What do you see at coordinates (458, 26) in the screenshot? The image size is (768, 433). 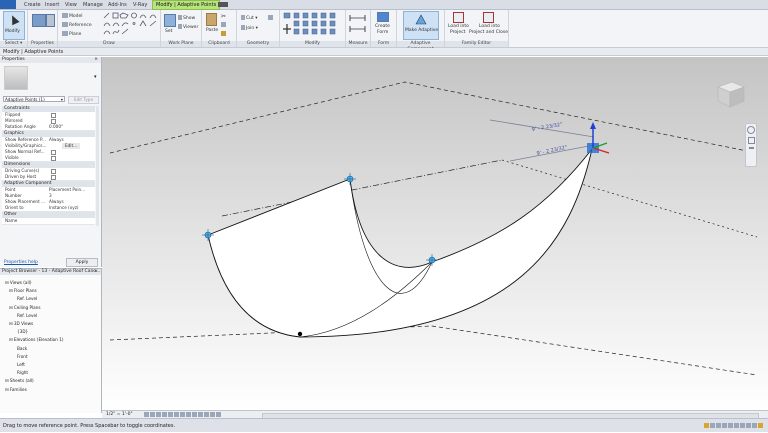 I see `load-into-project-button: Load into` at bounding box center [458, 26].